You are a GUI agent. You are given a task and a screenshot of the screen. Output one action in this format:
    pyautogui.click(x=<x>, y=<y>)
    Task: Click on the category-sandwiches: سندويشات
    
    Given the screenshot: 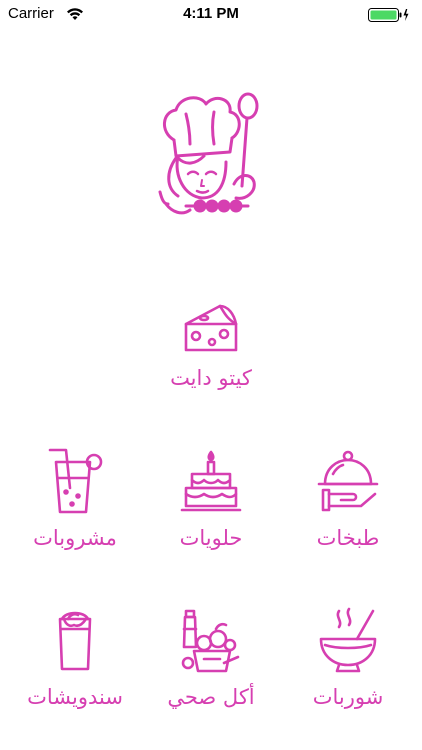 What is the action you would take?
    pyautogui.click(x=75, y=658)
    